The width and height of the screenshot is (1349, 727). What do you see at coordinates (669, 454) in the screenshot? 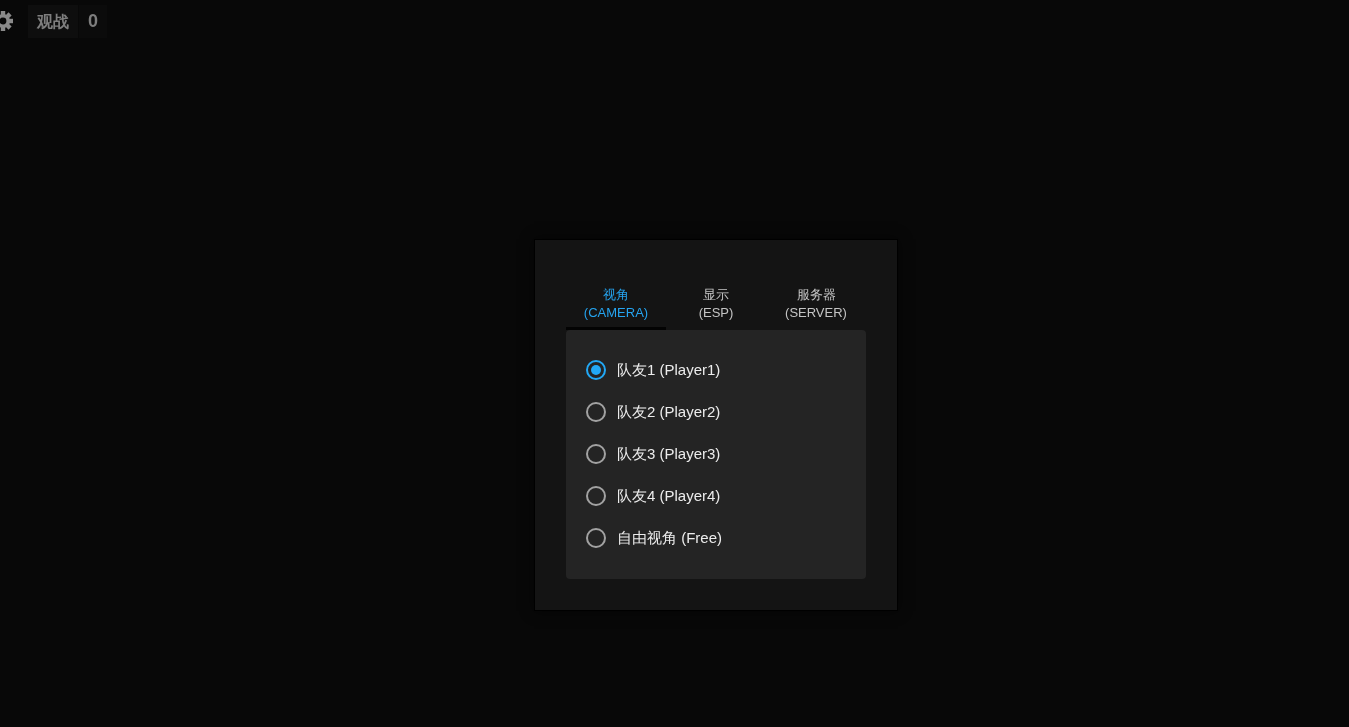
I see `radio-label: 队友3 (Player3)` at bounding box center [669, 454].